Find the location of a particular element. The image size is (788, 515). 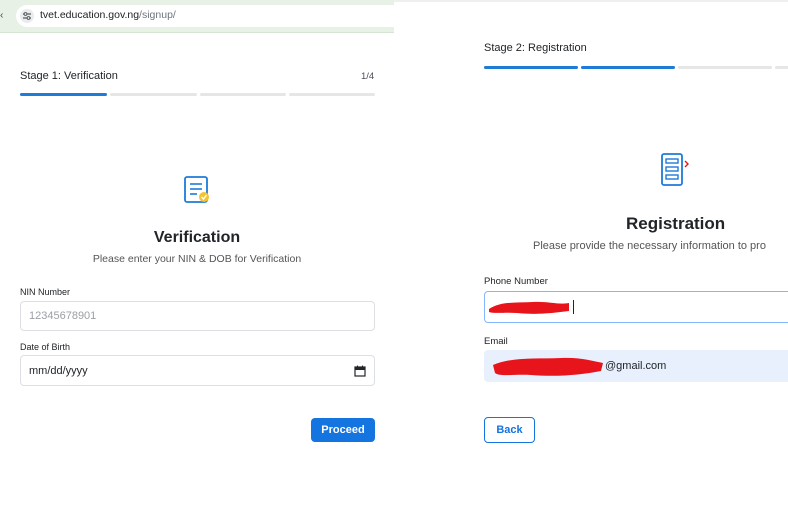

site-info-icon is located at coordinates (27, 16).